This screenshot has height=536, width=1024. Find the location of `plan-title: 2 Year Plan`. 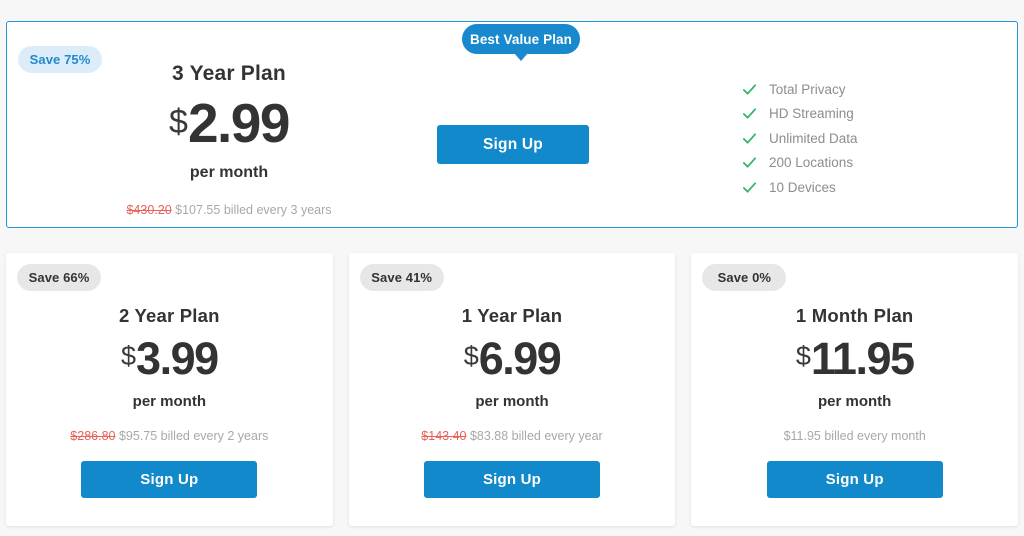

plan-title: 2 Year Plan is located at coordinates (169, 315).